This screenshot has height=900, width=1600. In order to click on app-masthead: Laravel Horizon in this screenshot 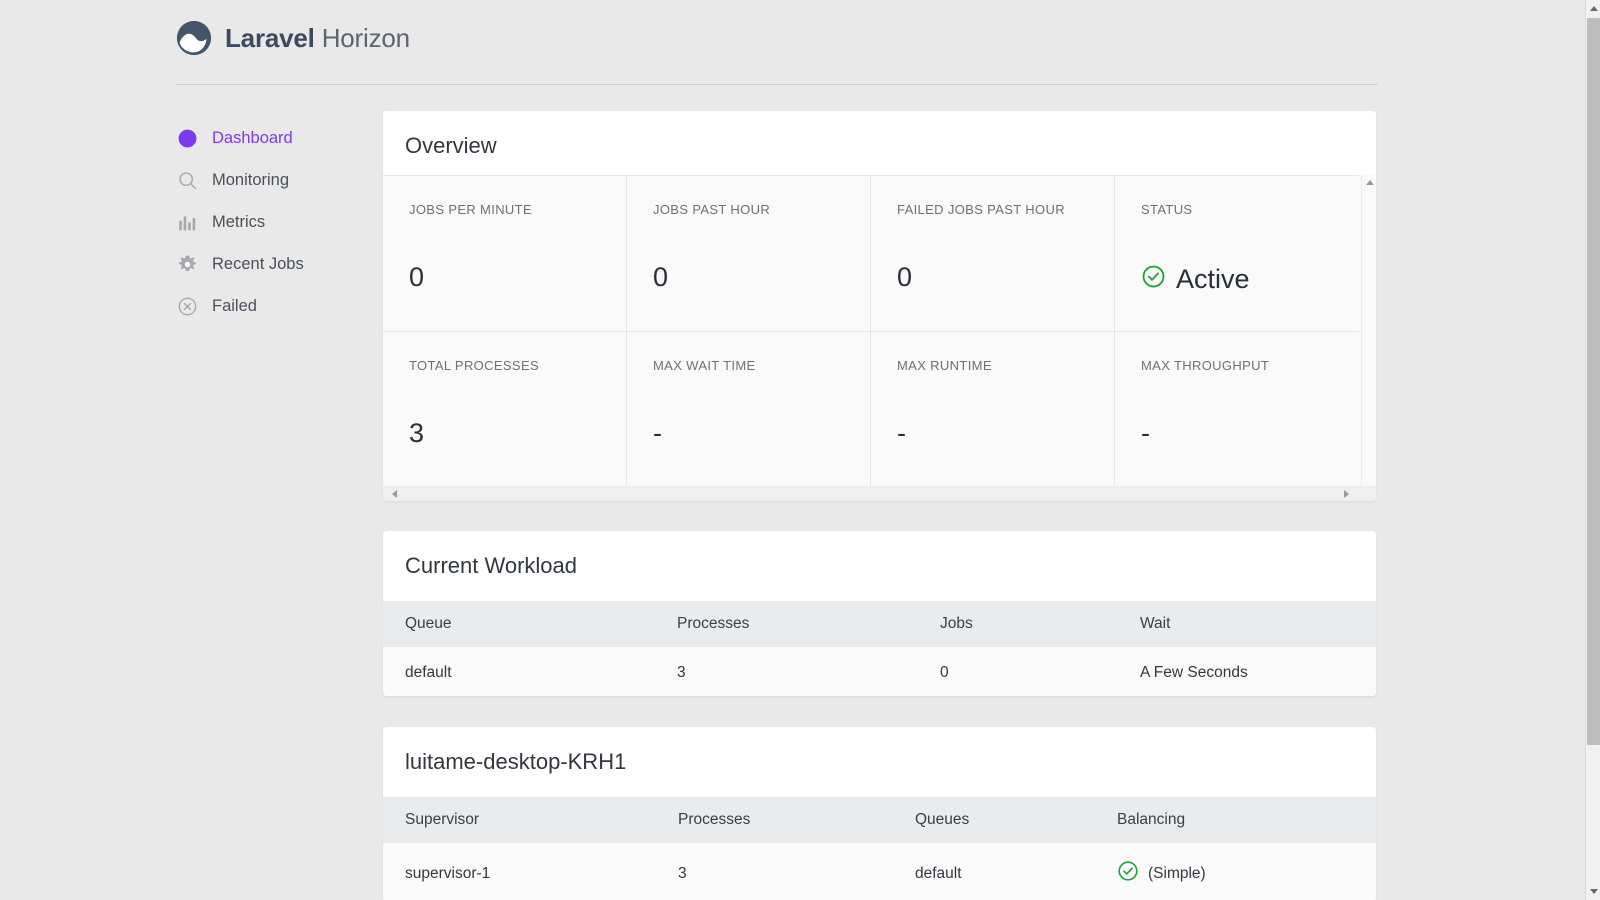, I will do `click(293, 38)`.